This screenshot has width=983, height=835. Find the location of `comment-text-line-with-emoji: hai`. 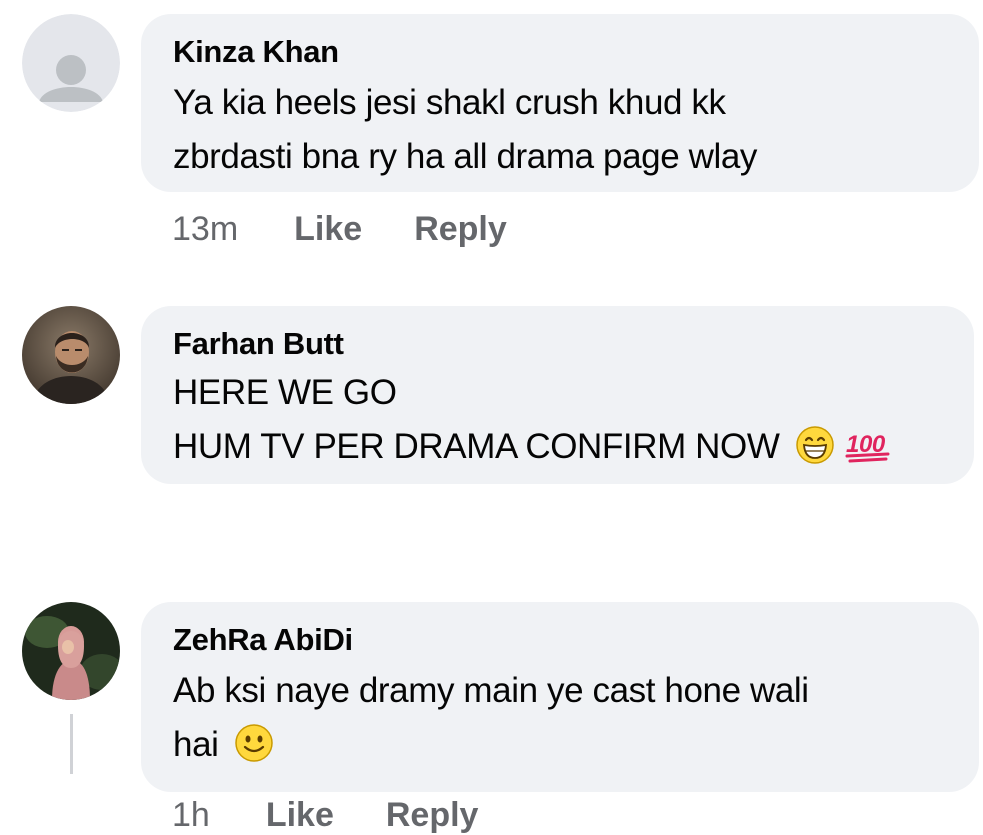

comment-text-line-with-emoji: hai is located at coordinates (559, 745).